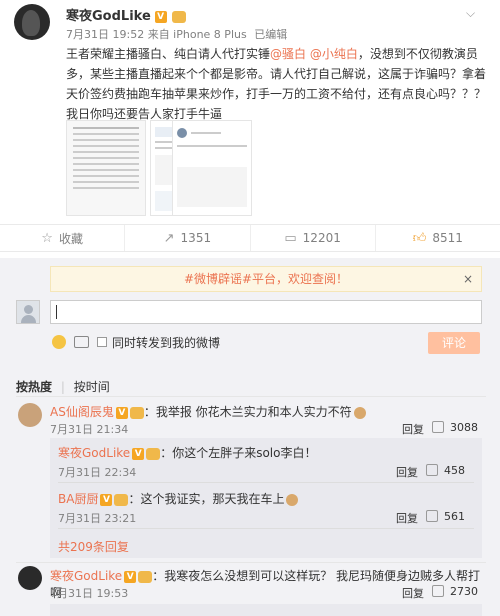  What do you see at coordinates (468, 279) in the screenshot?
I see `close-icon: ×` at bounding box center [468, 279].